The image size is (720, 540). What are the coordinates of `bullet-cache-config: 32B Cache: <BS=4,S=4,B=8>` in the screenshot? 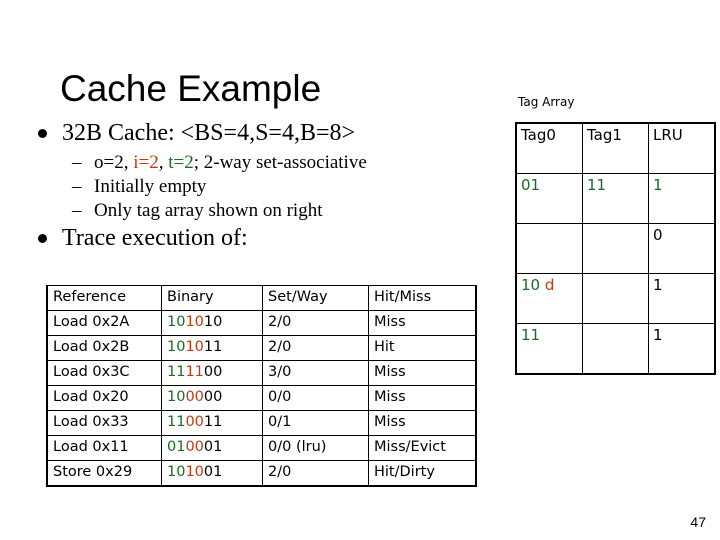 It's located at (253, 133).